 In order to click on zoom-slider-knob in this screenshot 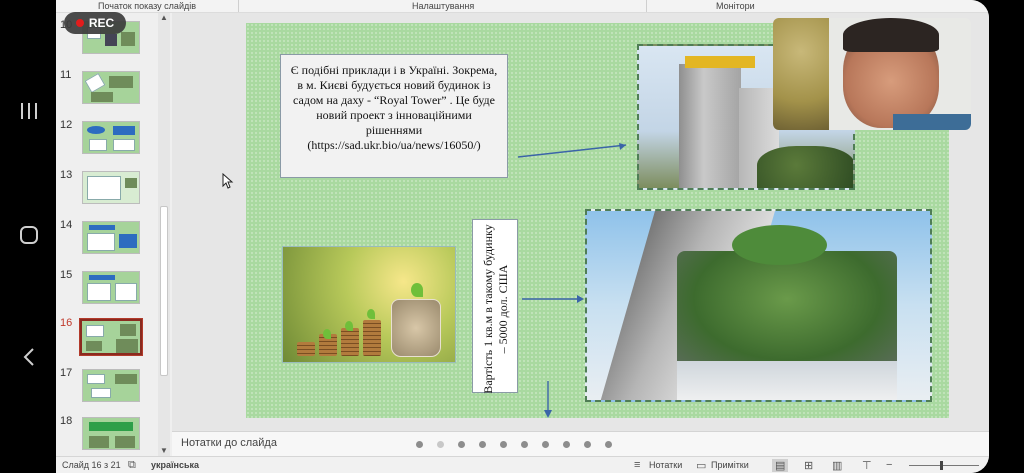, I will do `click(941, 465)`.